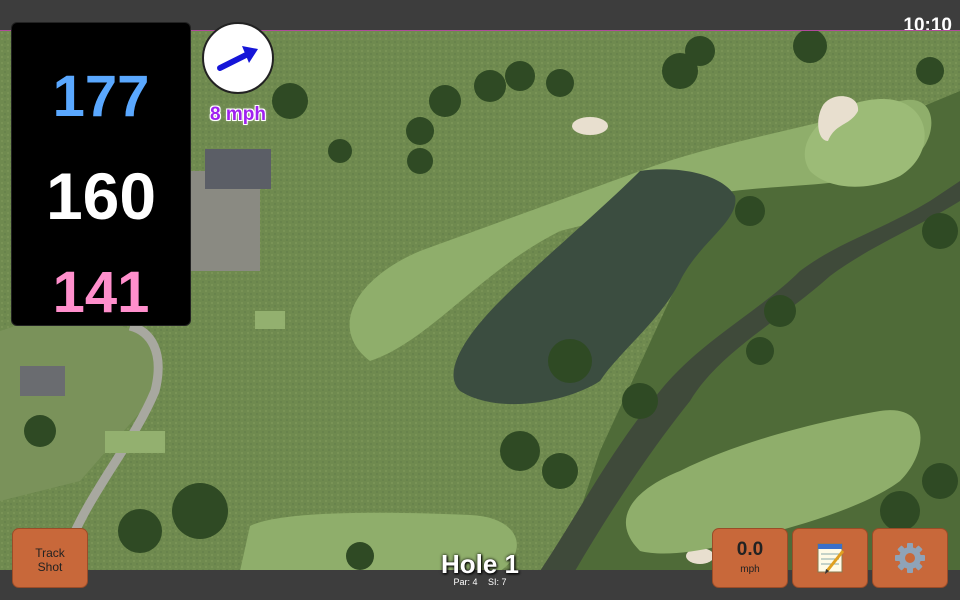  I want to click on front-yardage: 141, so click(101, 292).